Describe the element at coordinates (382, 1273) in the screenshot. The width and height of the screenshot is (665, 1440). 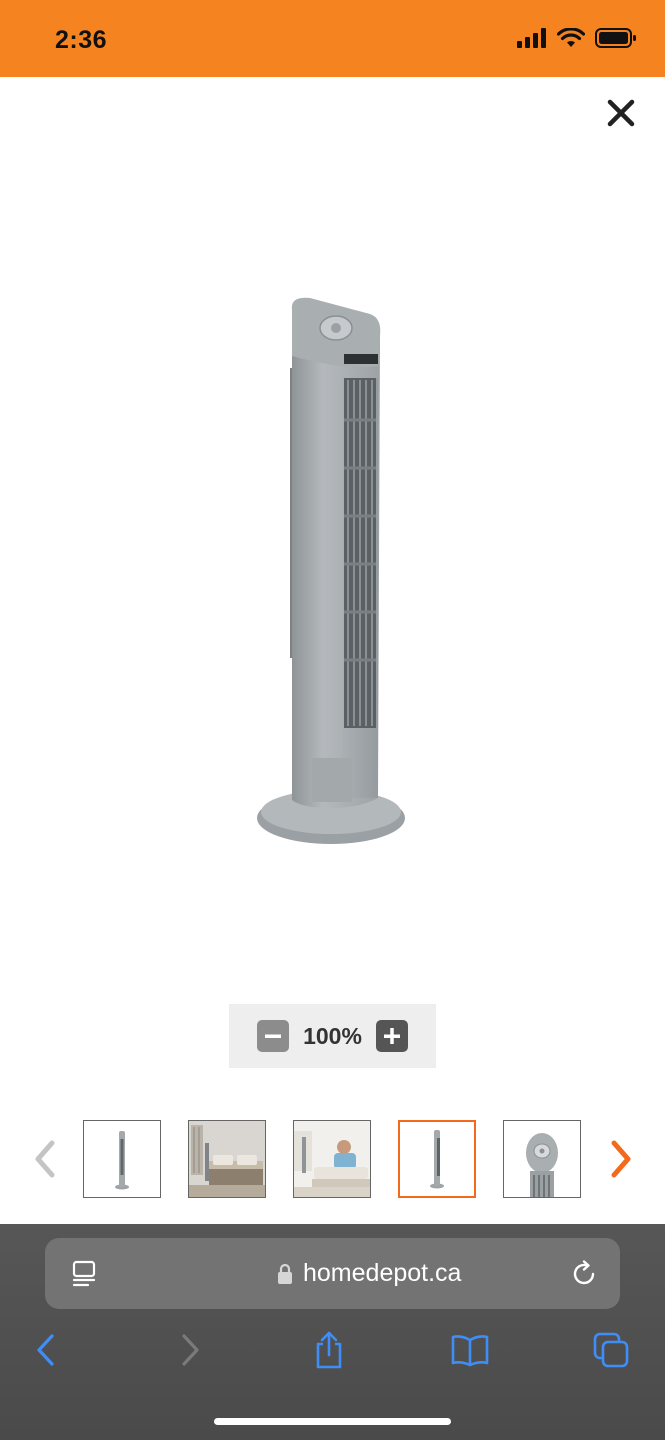
I see `url-text: homedepot.ca` at that location.